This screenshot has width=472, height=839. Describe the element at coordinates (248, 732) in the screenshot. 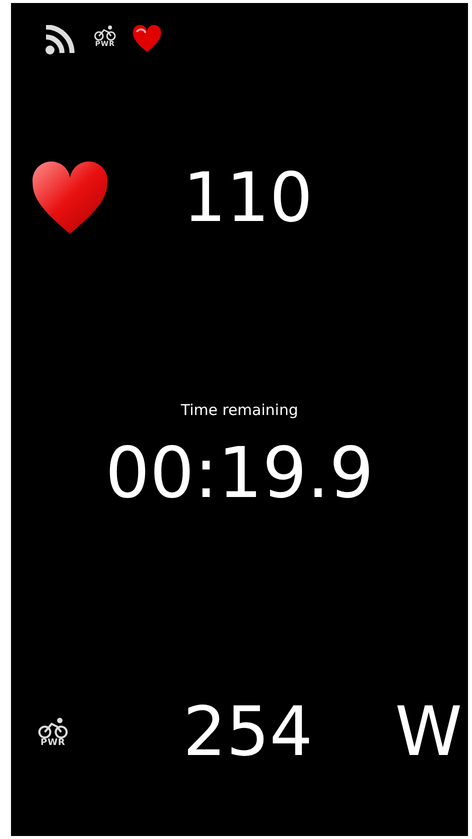

I see `power-value: 254` at that location.